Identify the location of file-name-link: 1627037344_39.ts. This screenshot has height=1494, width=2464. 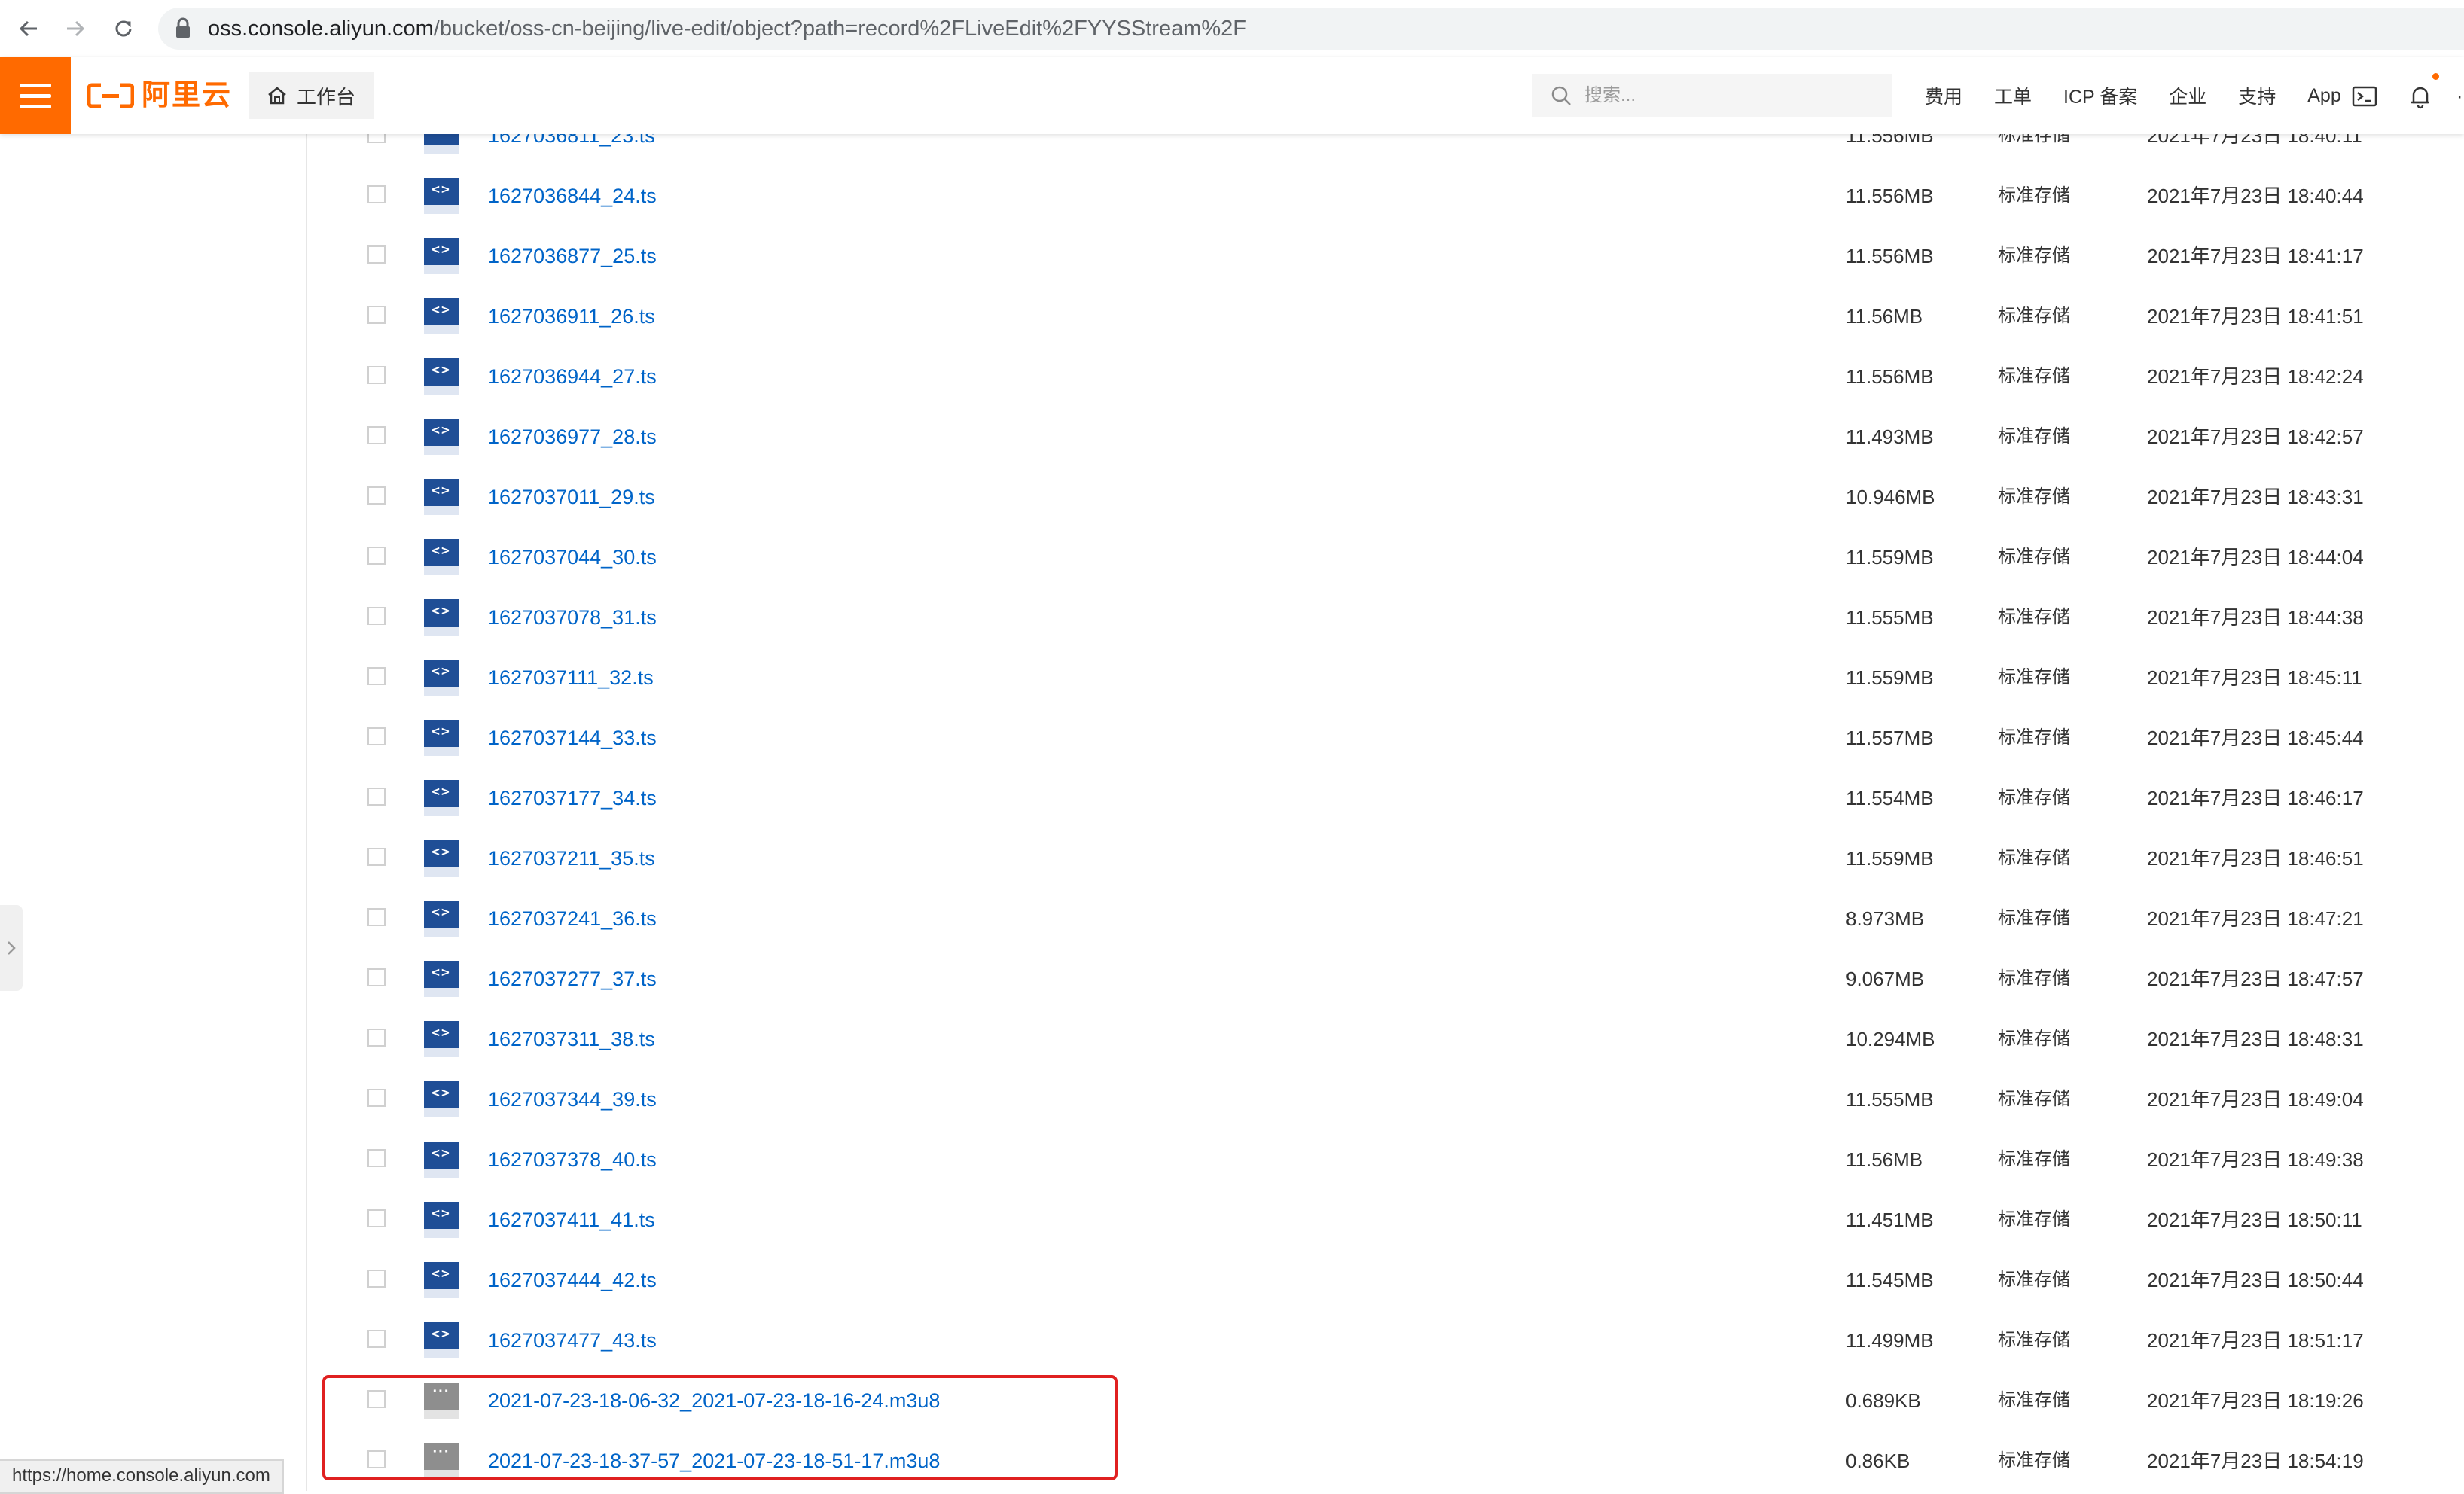
(572, 1099).